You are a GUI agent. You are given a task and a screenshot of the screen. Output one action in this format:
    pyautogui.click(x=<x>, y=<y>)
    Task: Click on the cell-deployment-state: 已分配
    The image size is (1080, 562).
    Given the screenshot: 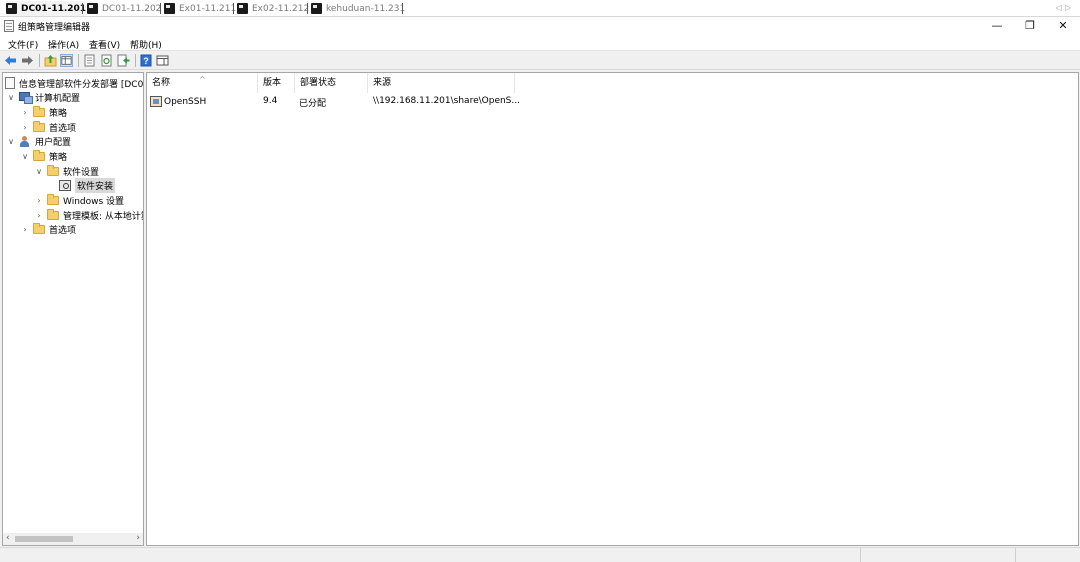 What is the action you would take?
    pyautogui.click(x=313, y=104)
    